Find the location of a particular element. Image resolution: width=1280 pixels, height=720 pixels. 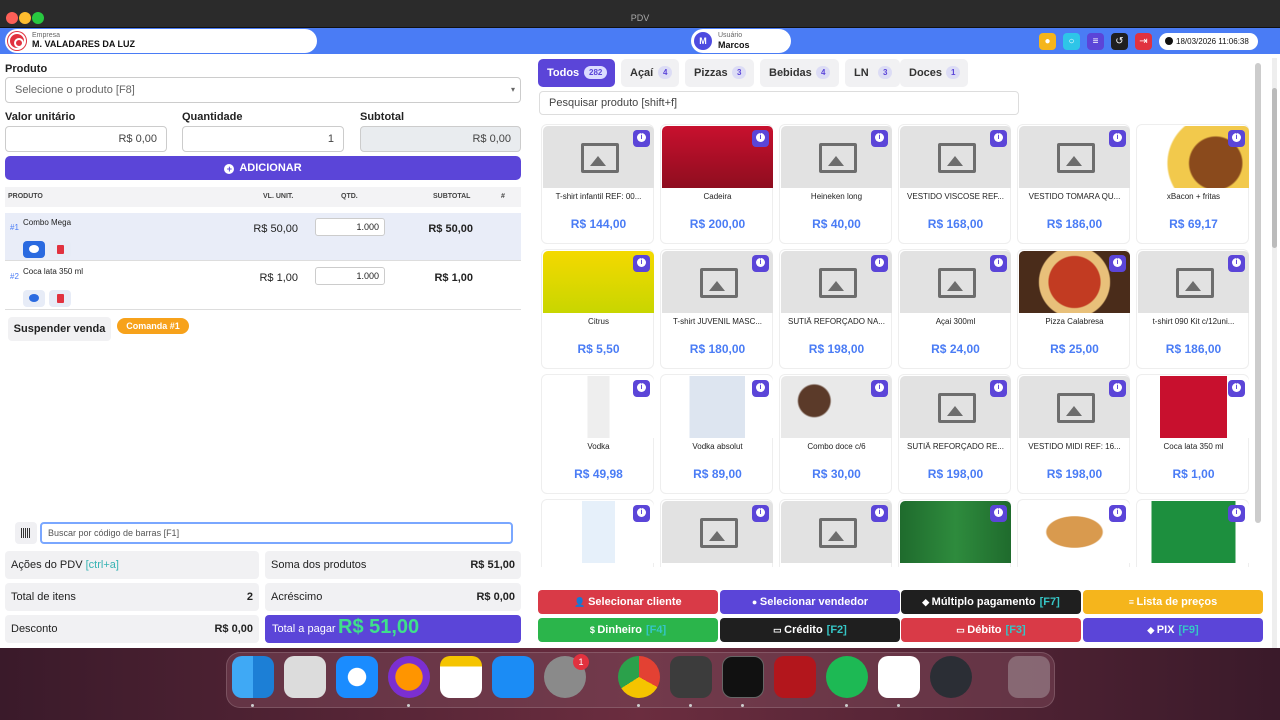

logout-icon: ⇥ is located at coordinates (1143, 41).